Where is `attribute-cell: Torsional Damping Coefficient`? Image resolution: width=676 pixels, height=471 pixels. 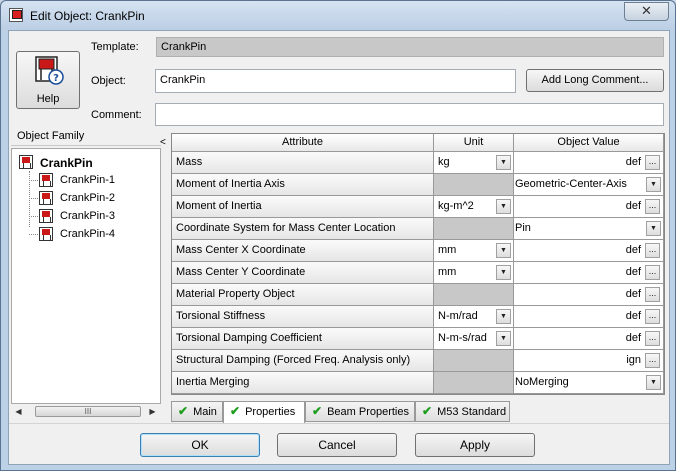
attribute-cell: Torsional Damping Coefficient is located at coordinates (303, 339).